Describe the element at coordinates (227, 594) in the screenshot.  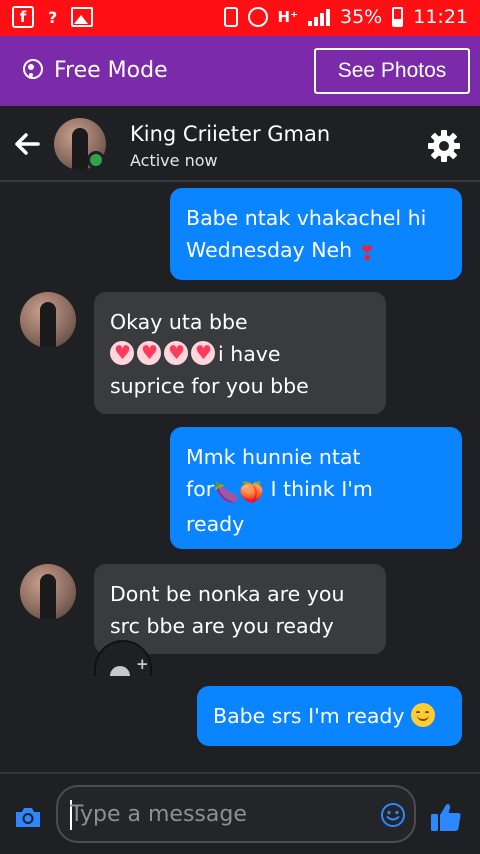
I see `message-text: Dont be nonka are you` at that location.